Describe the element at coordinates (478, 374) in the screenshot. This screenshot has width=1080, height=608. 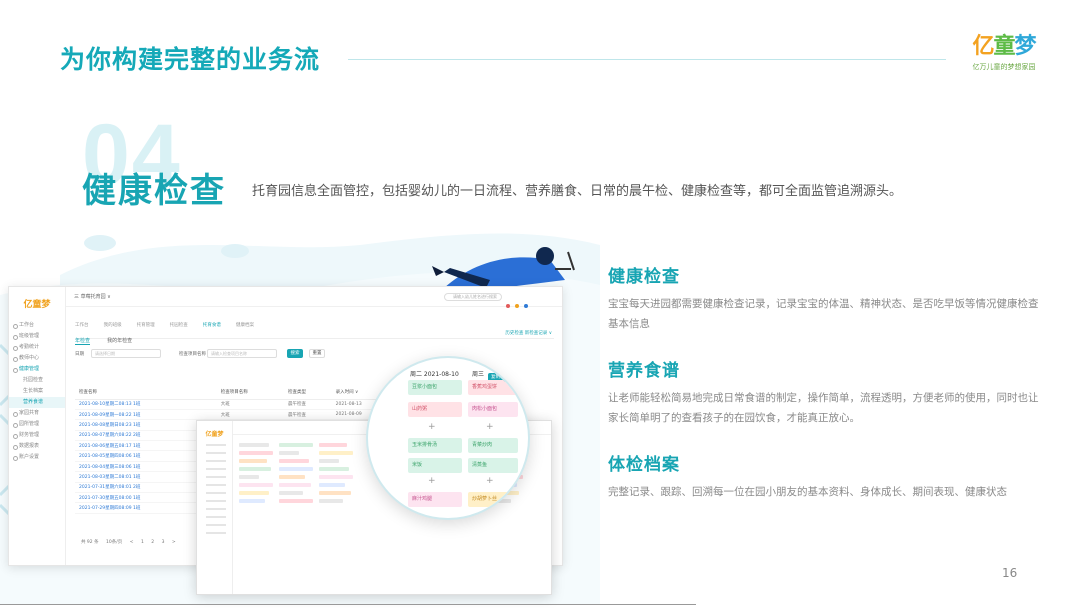
I see `meal-day-header: 周三` at that location.